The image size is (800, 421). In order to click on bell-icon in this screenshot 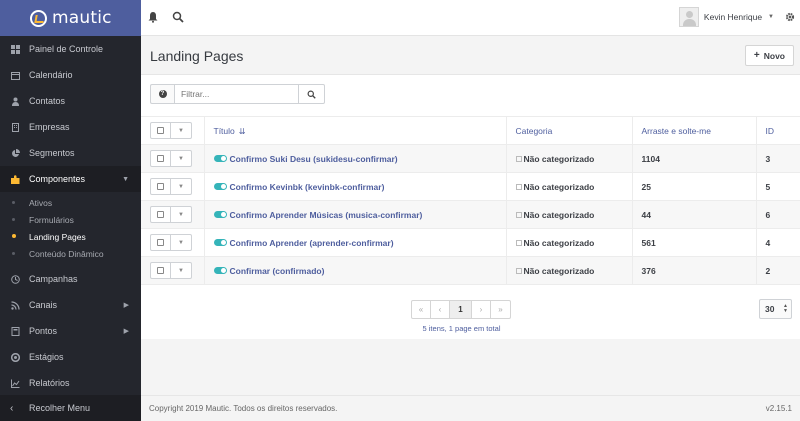, I will do `click(154, 18)`.